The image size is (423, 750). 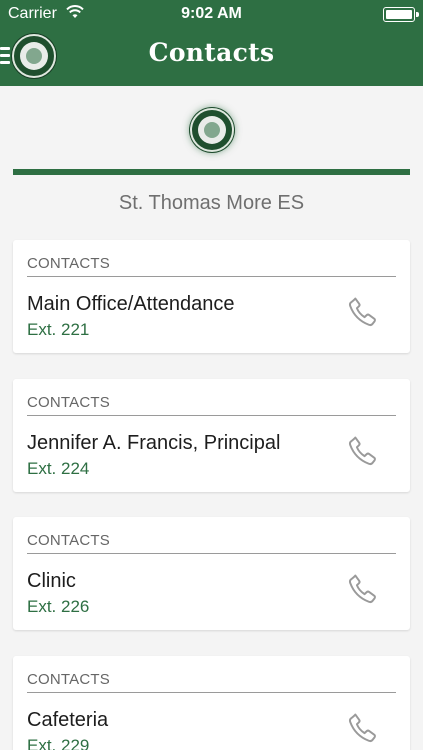 I want to click on contact-name: Clinic, so click(x=51, y=581).